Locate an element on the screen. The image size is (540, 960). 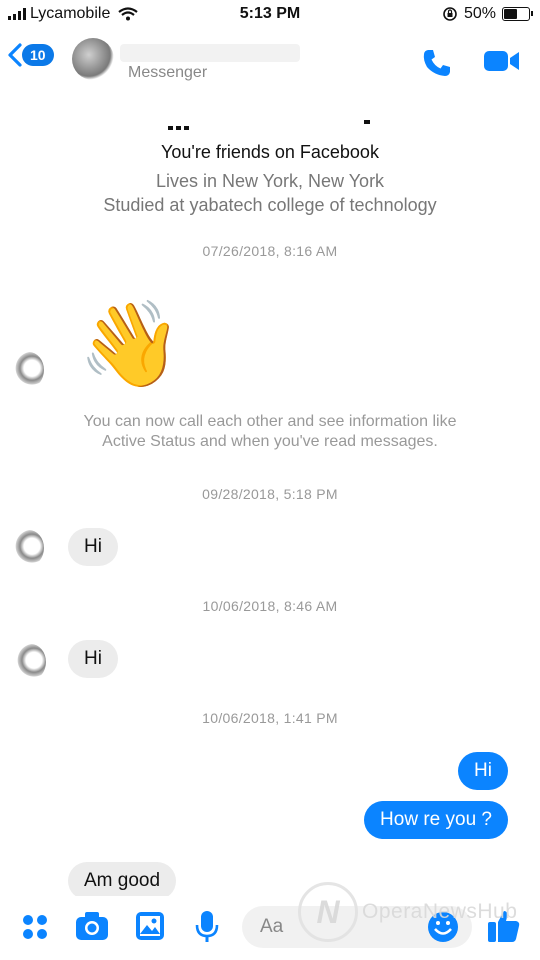
voice-button is located at coordinates (207, 929).